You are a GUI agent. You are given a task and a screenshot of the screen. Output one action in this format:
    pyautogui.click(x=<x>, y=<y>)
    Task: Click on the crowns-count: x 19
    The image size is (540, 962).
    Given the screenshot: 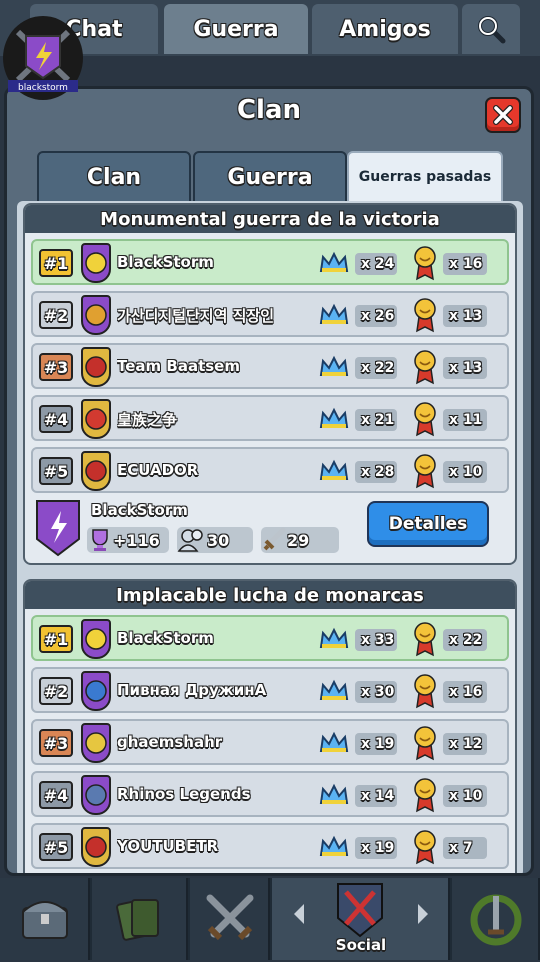 What is the action you would take?
    pyautogui.click(x=376, y=848)
    